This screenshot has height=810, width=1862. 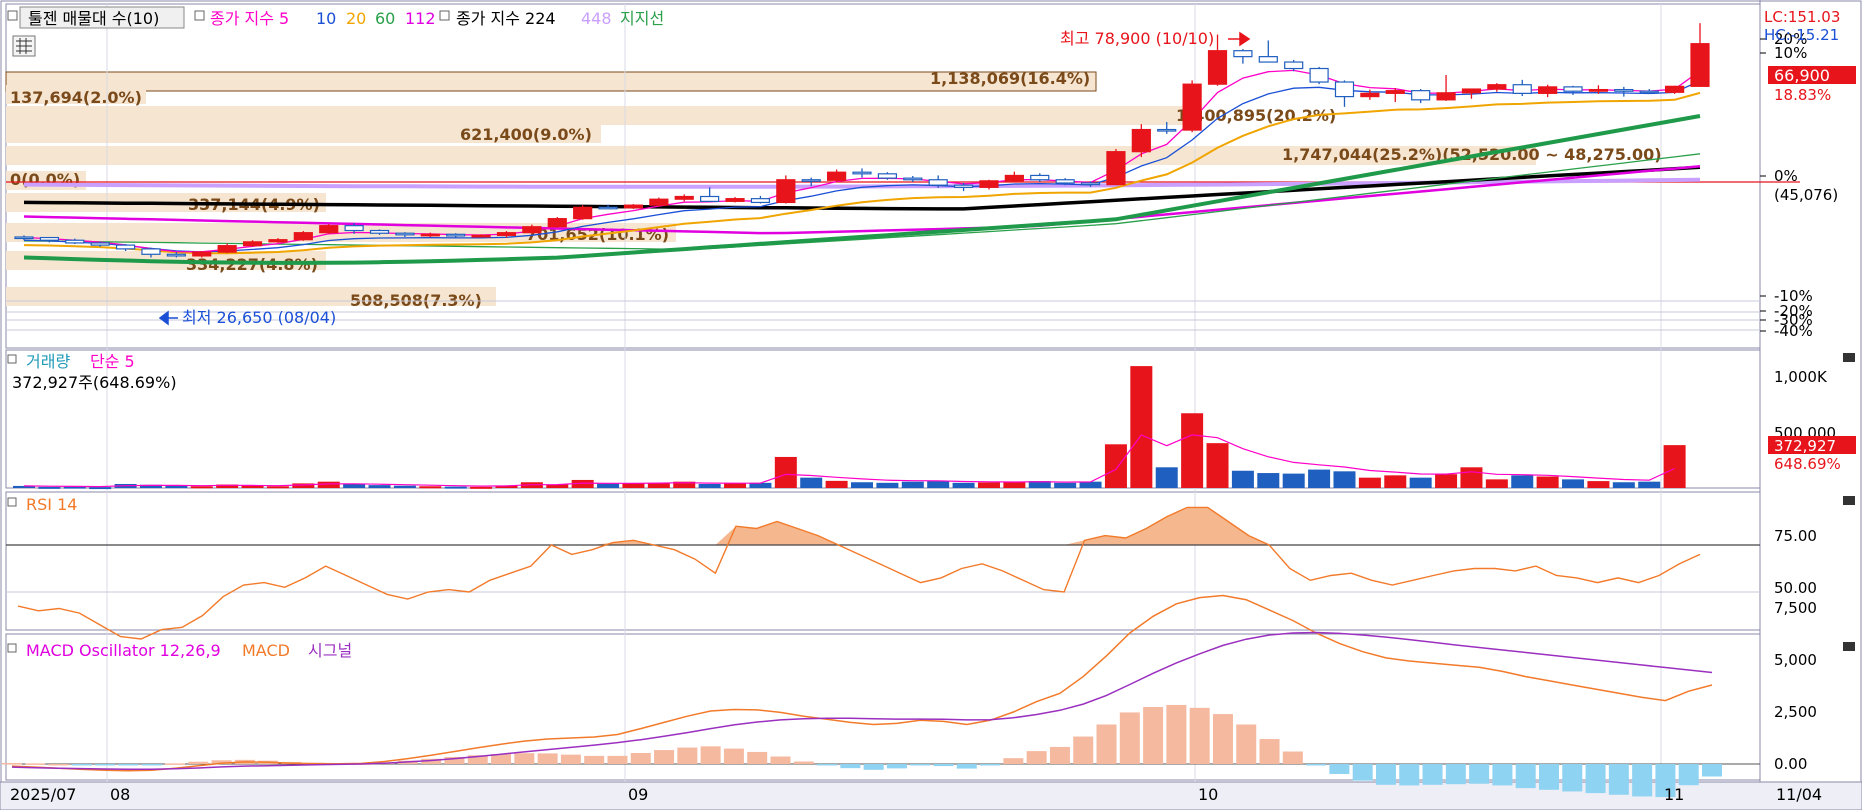 I want to click on rsi-axis-tick: 75.00, so click(x=1795, y=536).